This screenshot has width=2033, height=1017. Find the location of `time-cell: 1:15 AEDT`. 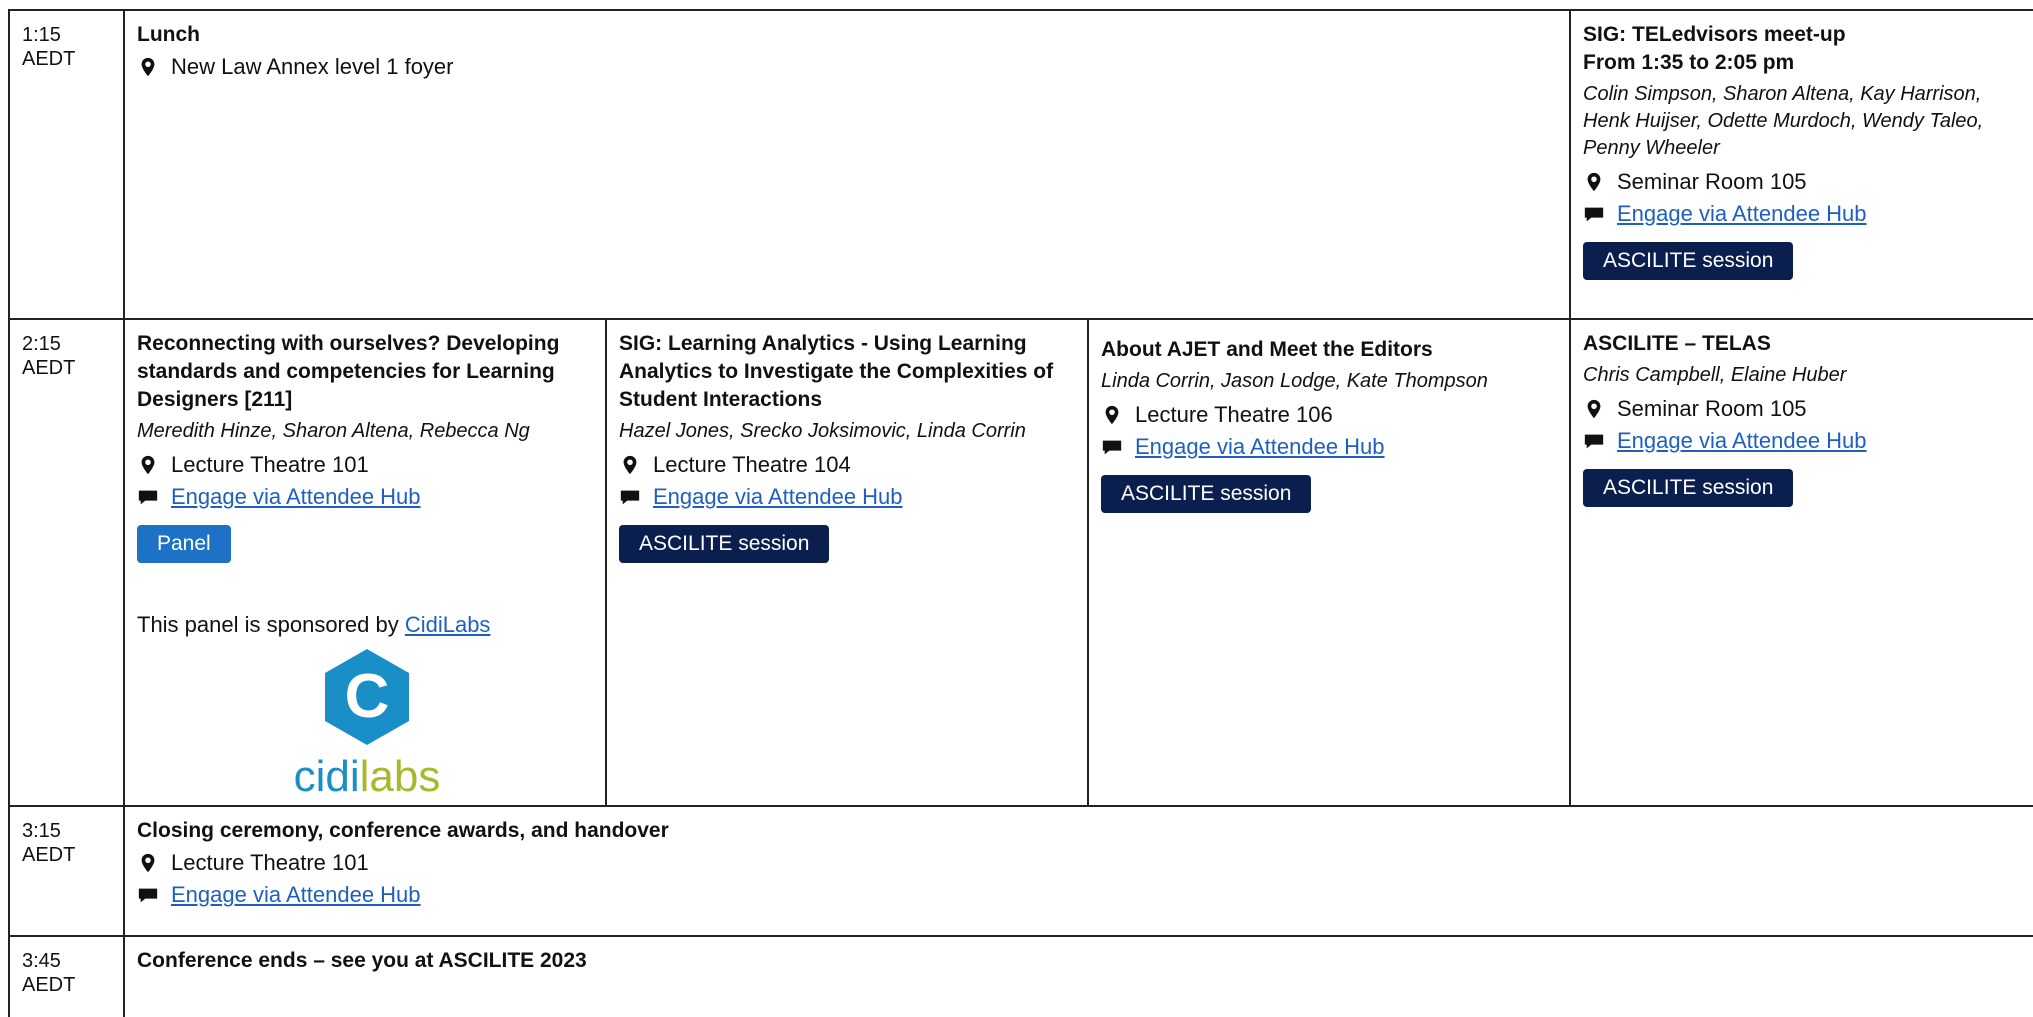

time-cell: 1:15 AEDT is located at coordinates (67, 164).